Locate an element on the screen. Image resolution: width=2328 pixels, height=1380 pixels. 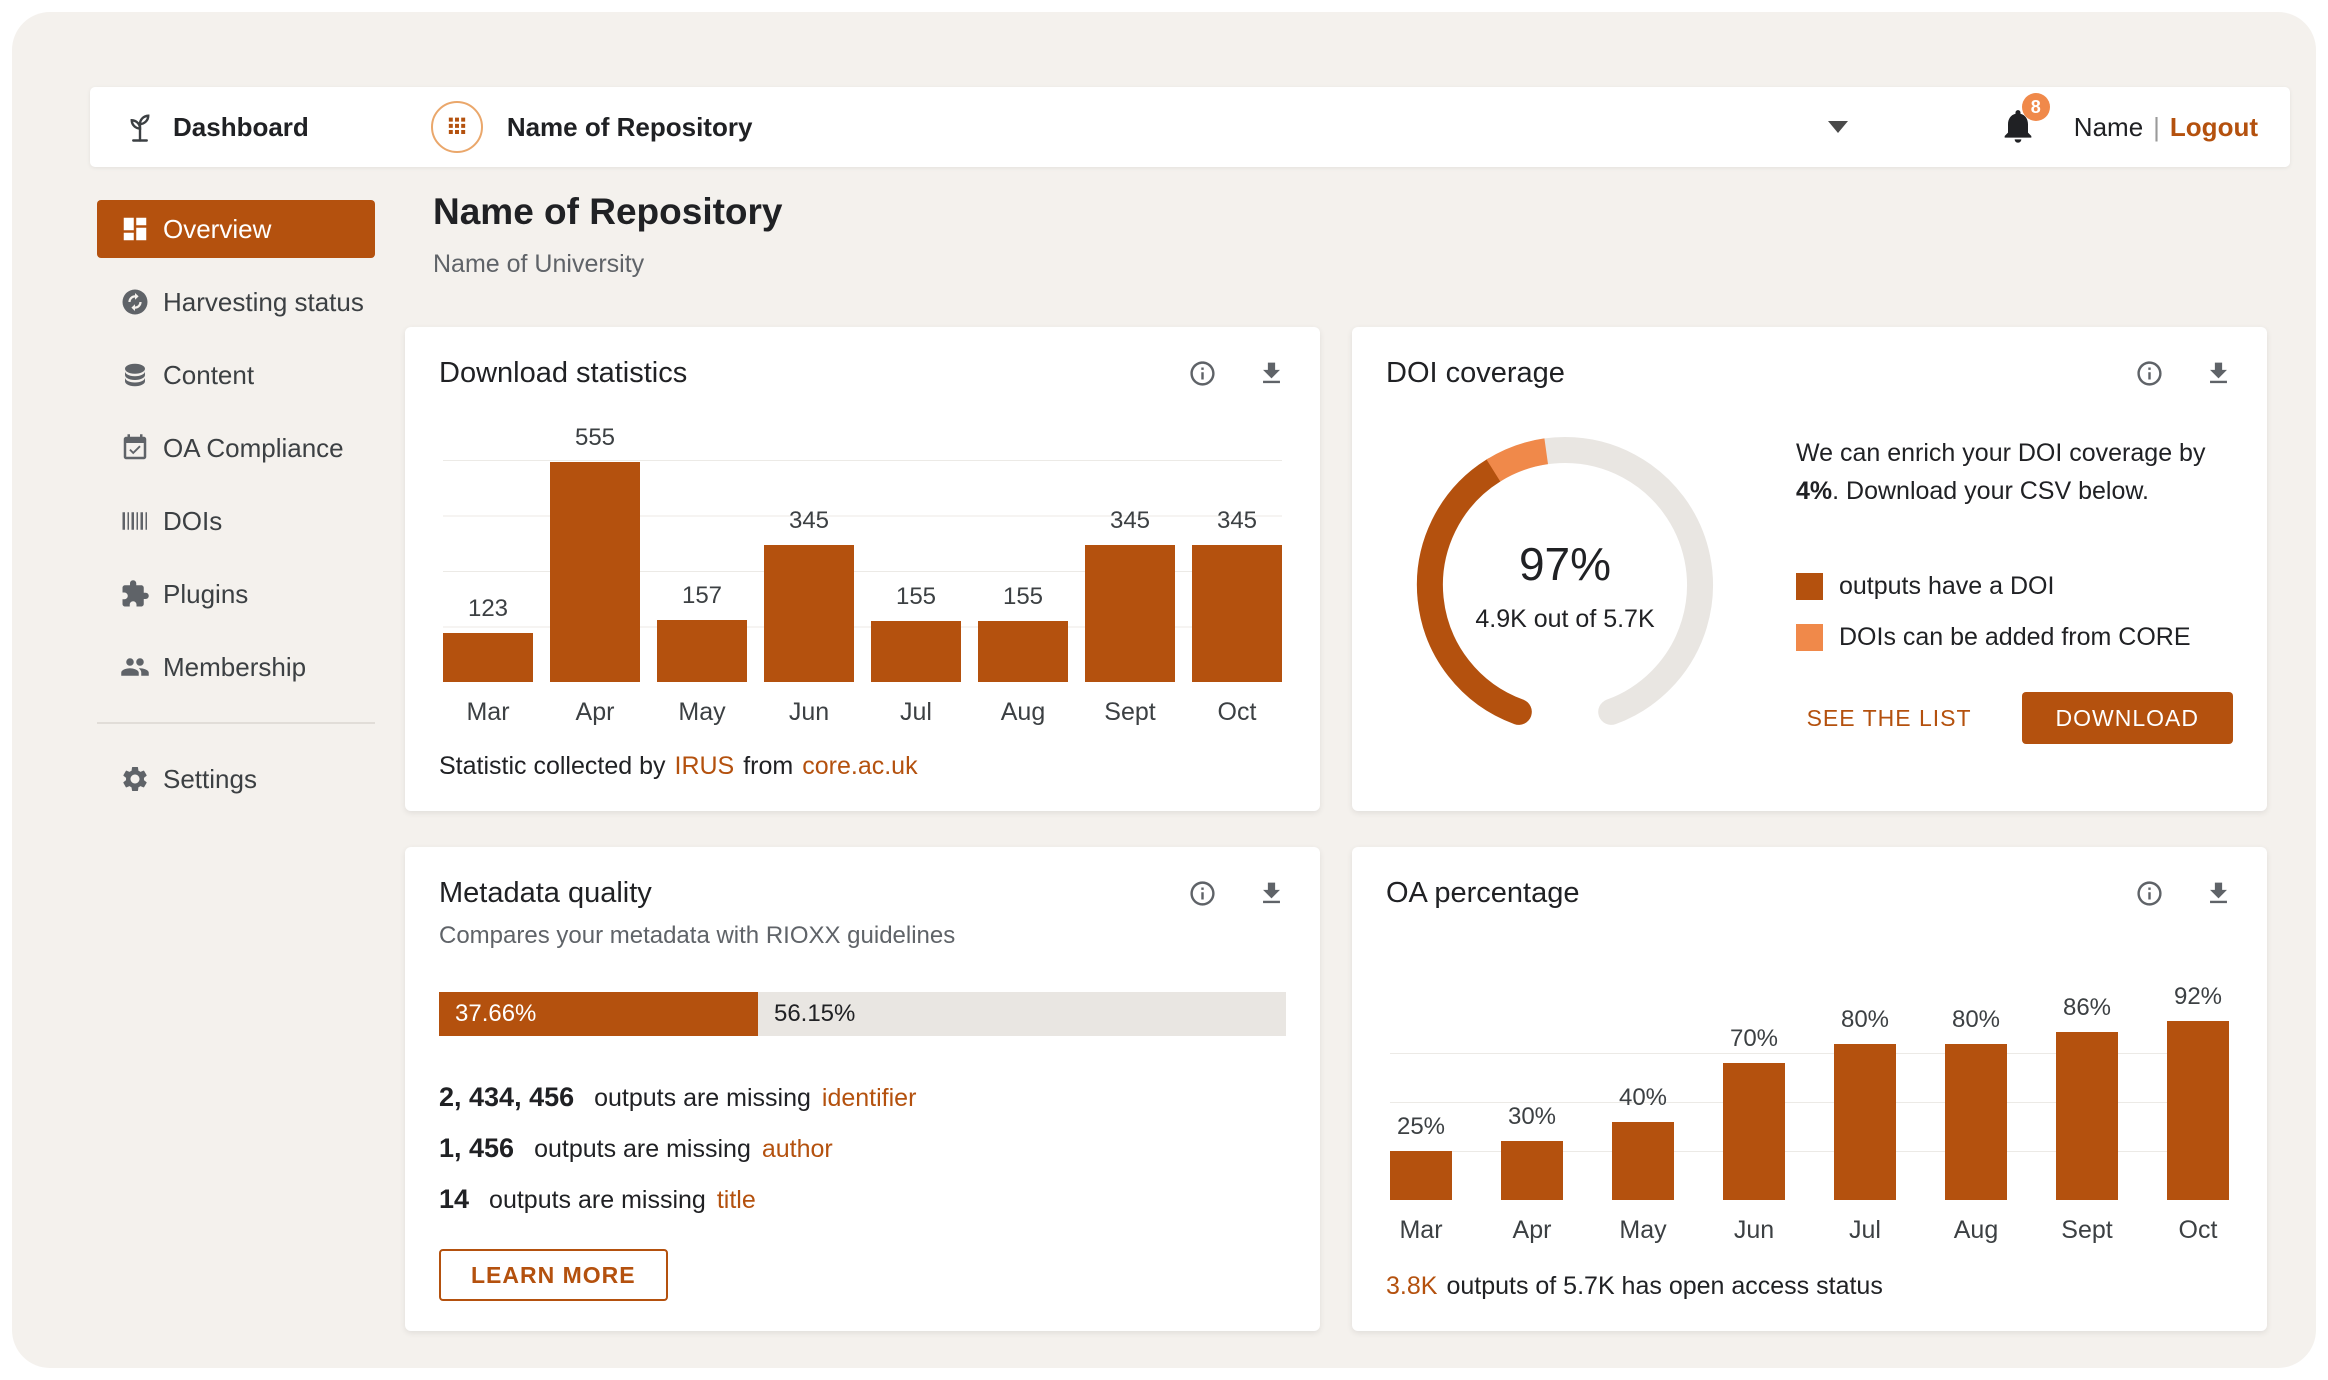
bar-jun: 345 Jun is located at coordinates (809, 593).